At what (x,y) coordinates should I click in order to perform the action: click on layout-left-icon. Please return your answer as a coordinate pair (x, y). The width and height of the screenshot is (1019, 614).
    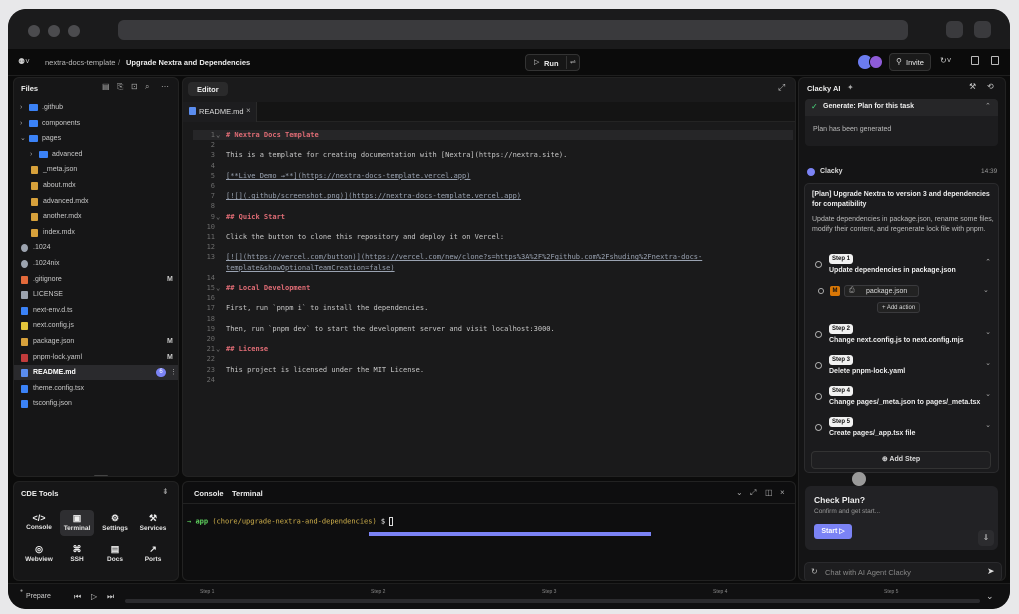
    Looking at the image, I should click on (975, 60).